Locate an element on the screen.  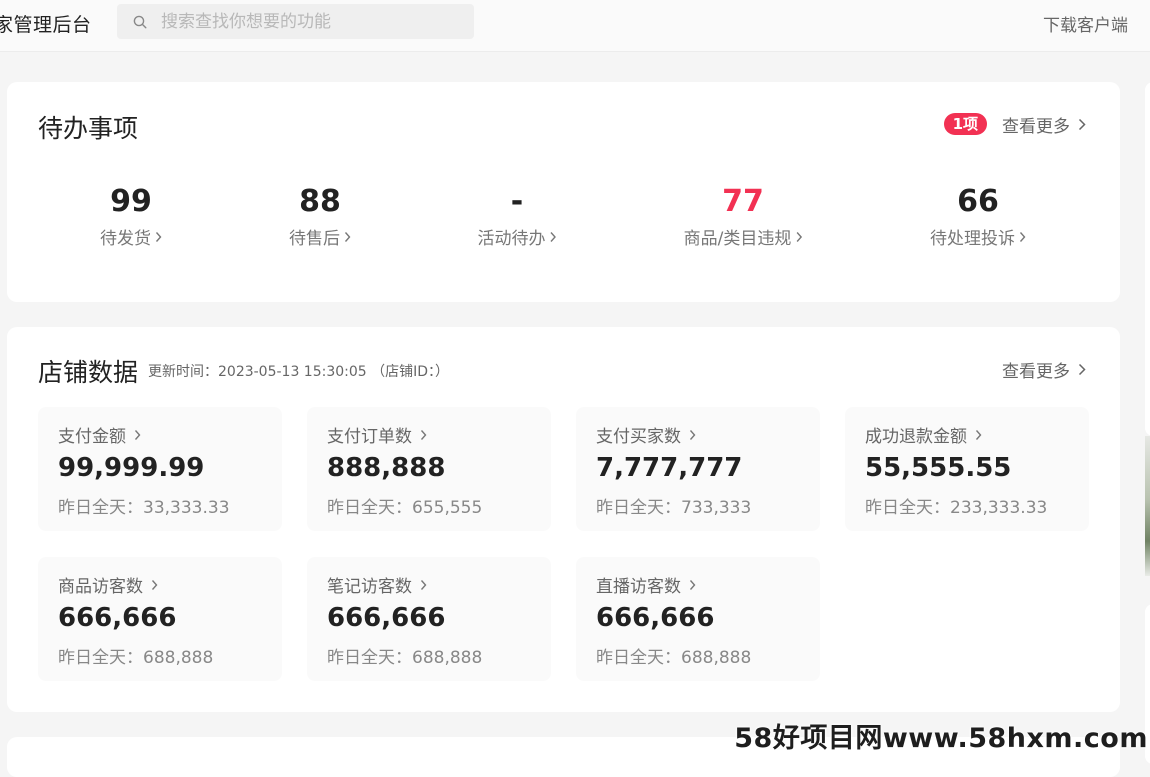
metric-card-live-visitors: 直播访客数 666,666 昨日全天：688,888 is located at coordinates (698, 619).